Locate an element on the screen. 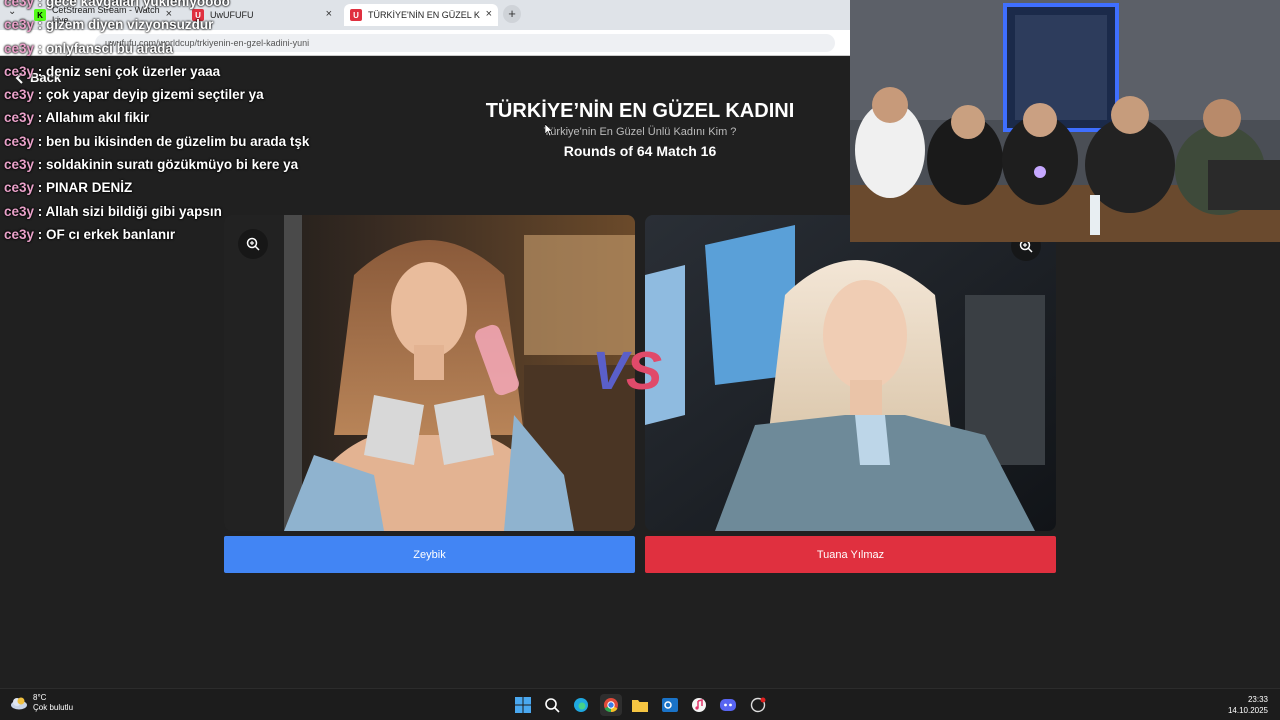 This screenshot has height=720, width=1280. new-tab-button: + is located at coordinates (512, 14).